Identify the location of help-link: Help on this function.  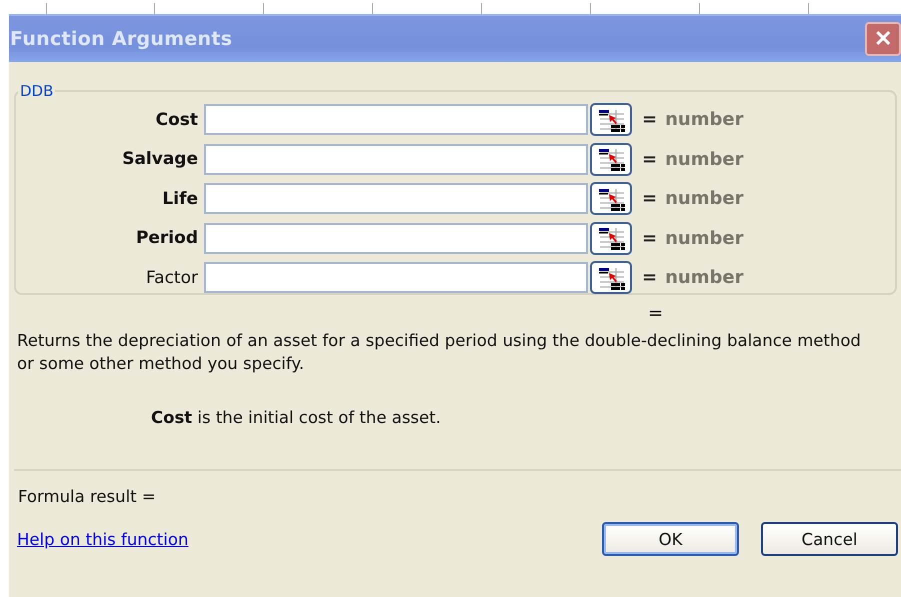
(102, 539).